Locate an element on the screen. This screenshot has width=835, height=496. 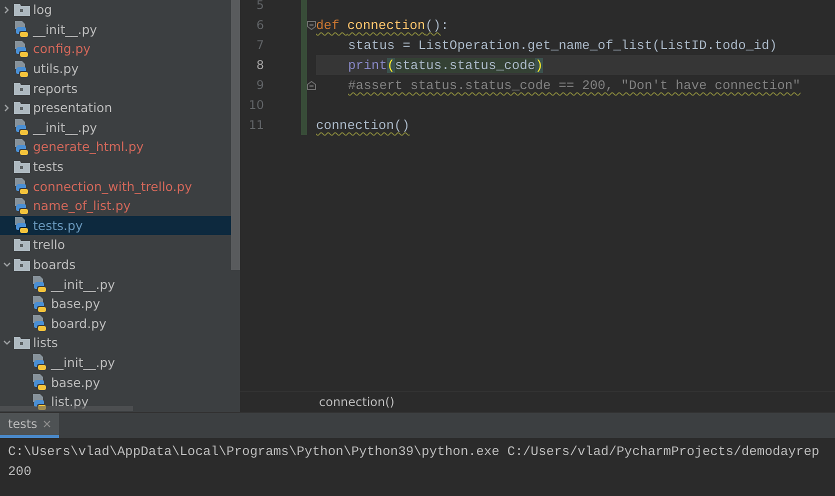
line-number: 8 is located at coordinates (259, 65).